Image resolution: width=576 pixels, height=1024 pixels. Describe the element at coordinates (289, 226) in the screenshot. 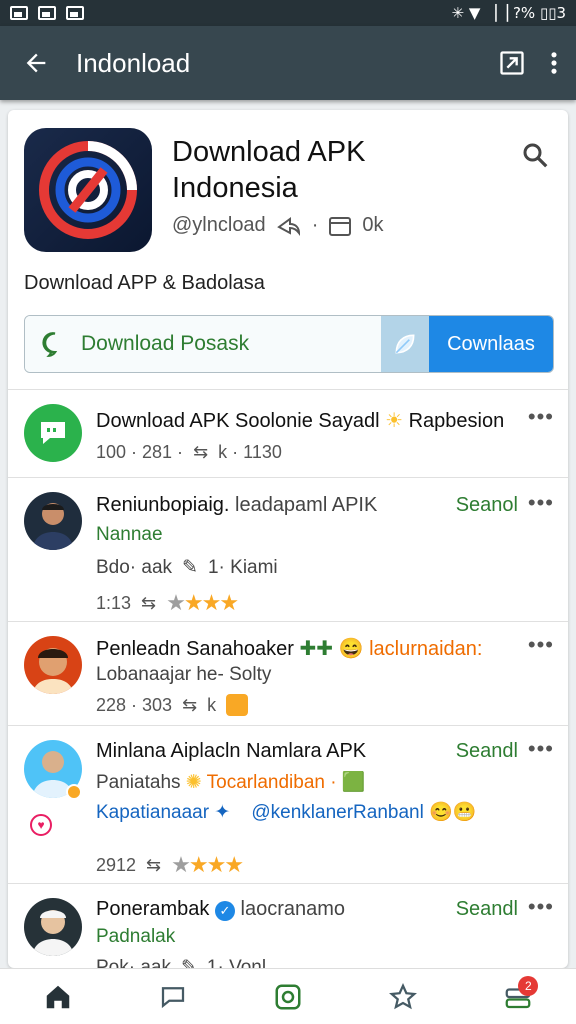

I see `share-icon` at that location.